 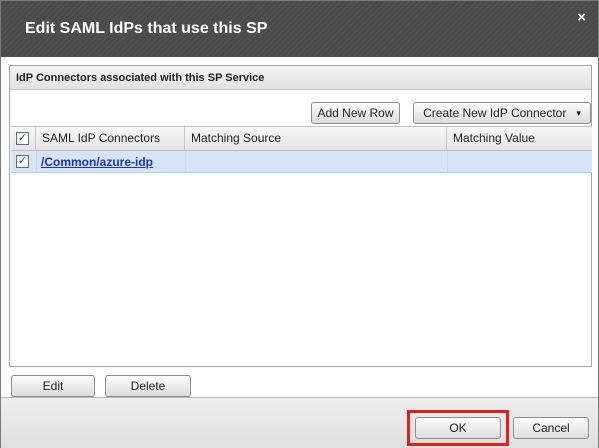 I want to click on add-new-row-button: Add New Row, so click(x=355, y=113).